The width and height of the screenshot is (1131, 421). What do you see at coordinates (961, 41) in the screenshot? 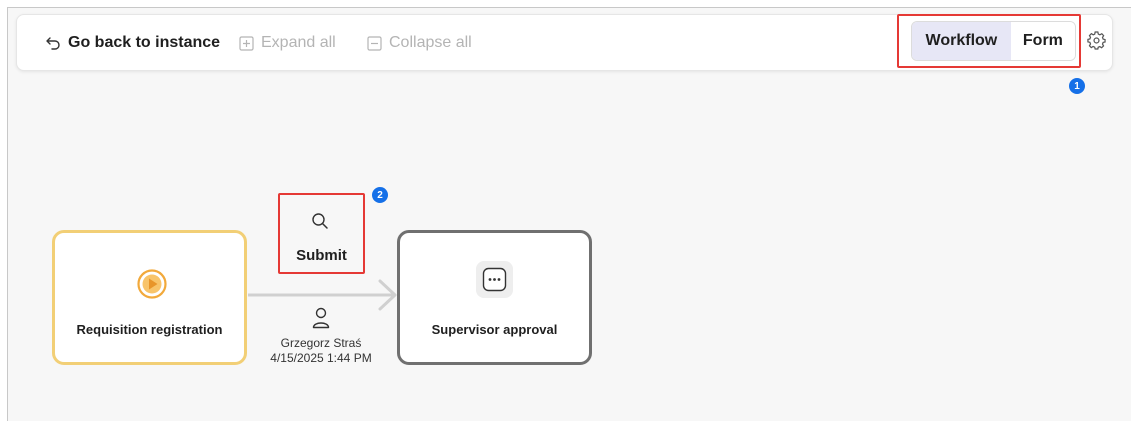
I see `workflow-tab: Workflow` at bounding box center [961, 41].